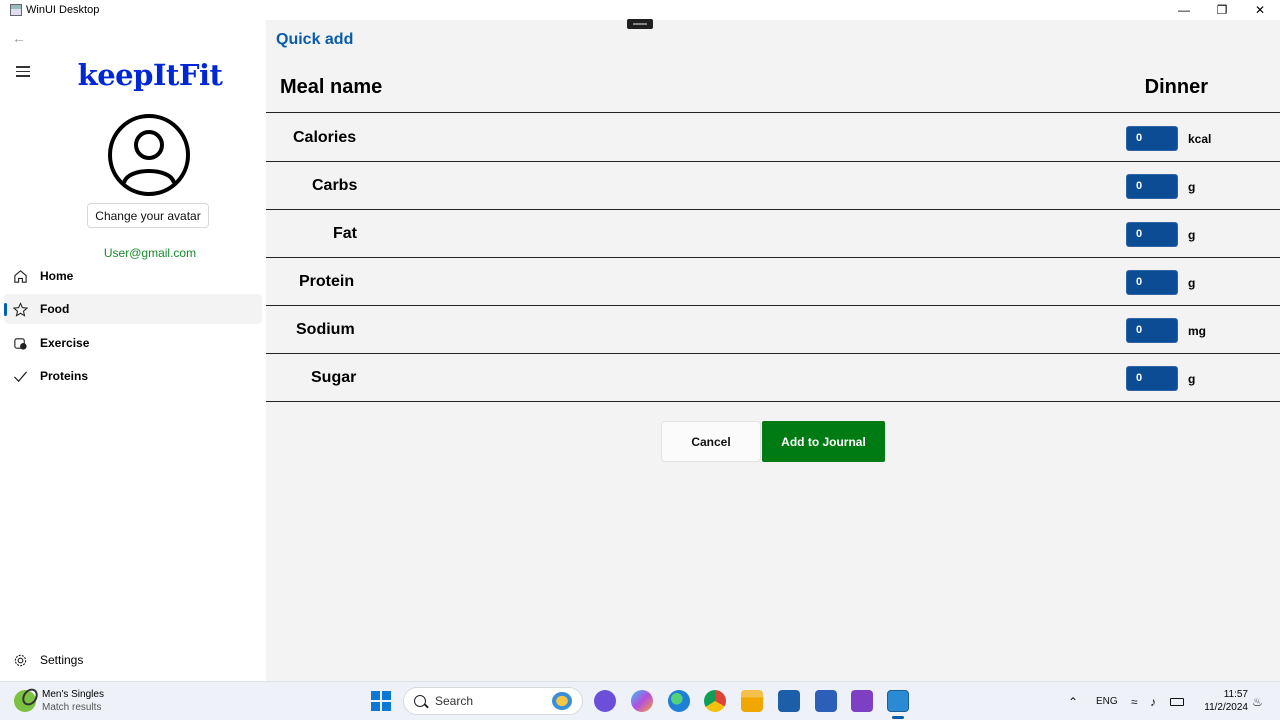 The height and width of the screenshot is (720, 1280). I want to click on nutrient-label: Protein, so click(327, 281).